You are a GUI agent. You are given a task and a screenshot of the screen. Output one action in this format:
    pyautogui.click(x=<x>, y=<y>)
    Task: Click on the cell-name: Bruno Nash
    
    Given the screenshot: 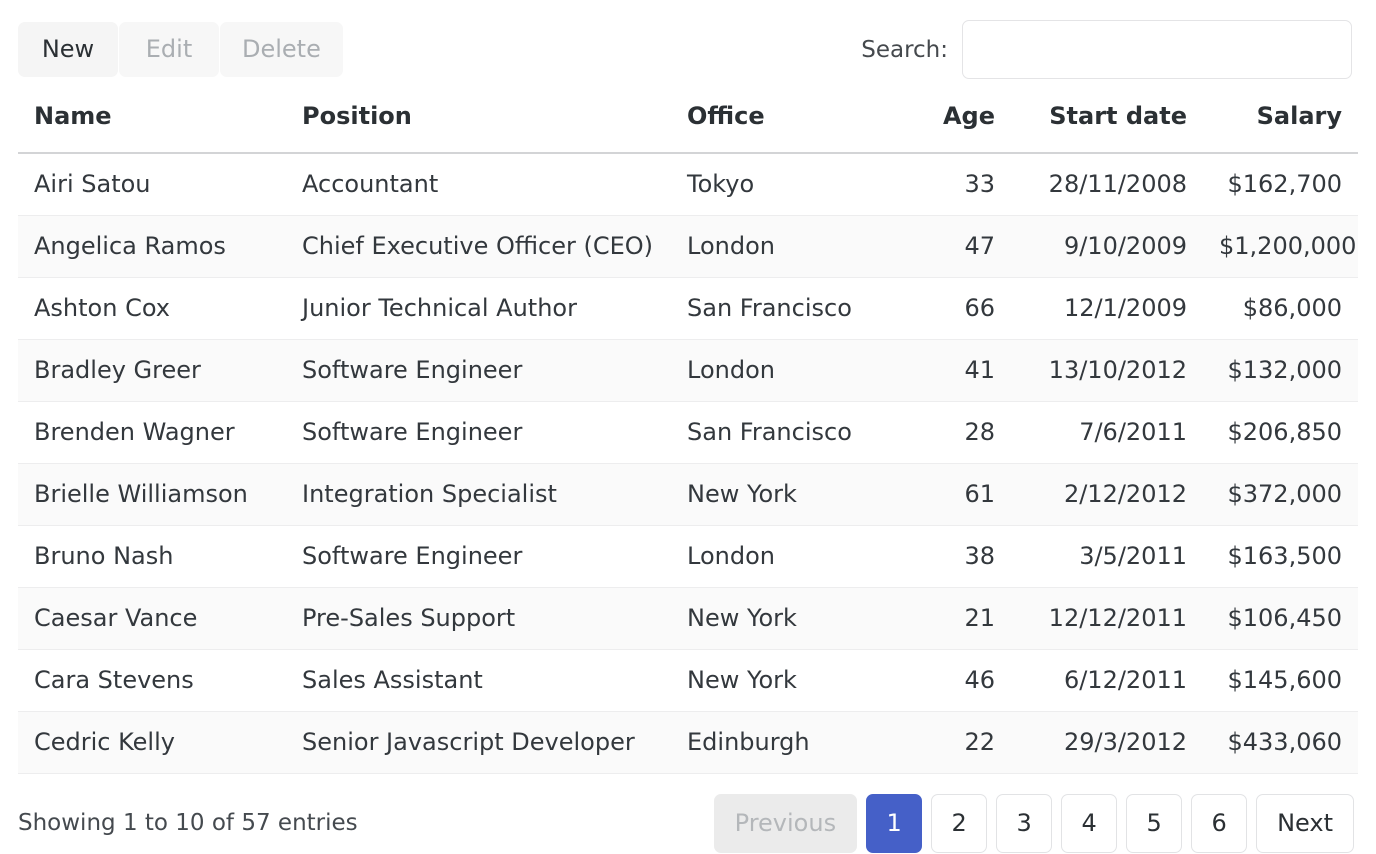 What is the action you would take?
    pyautogui.click(x=152, y=556)
    